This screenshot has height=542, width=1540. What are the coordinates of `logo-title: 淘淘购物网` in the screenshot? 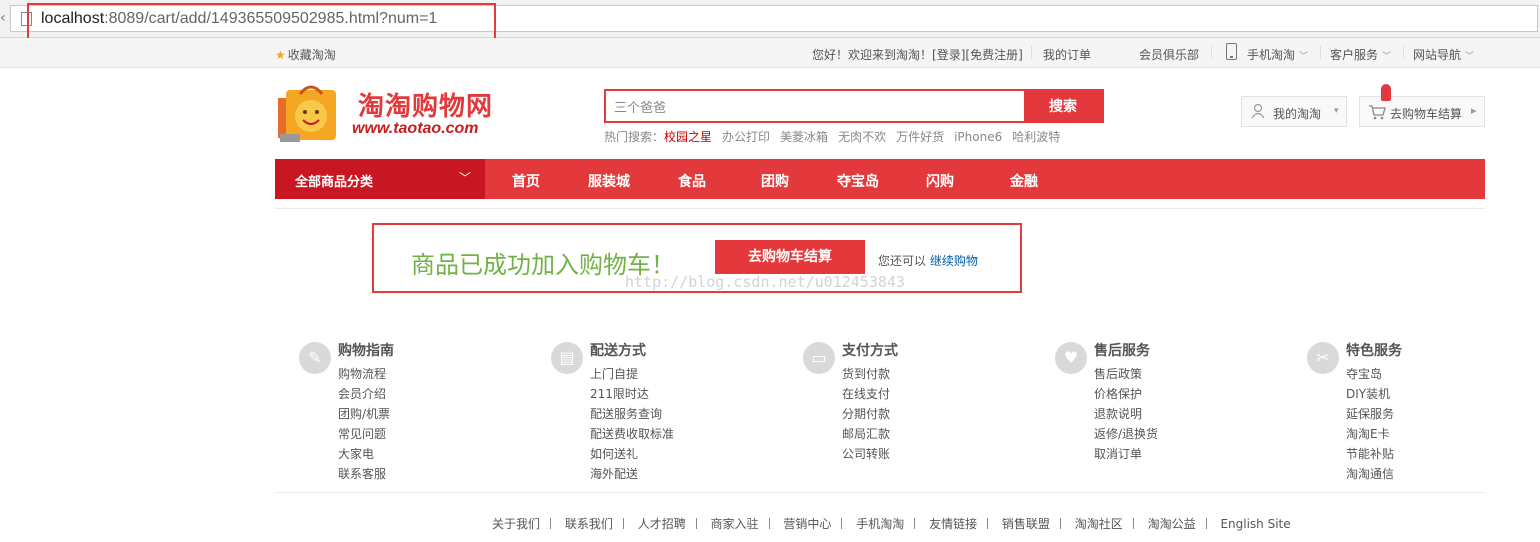 It's located at (425, 104).